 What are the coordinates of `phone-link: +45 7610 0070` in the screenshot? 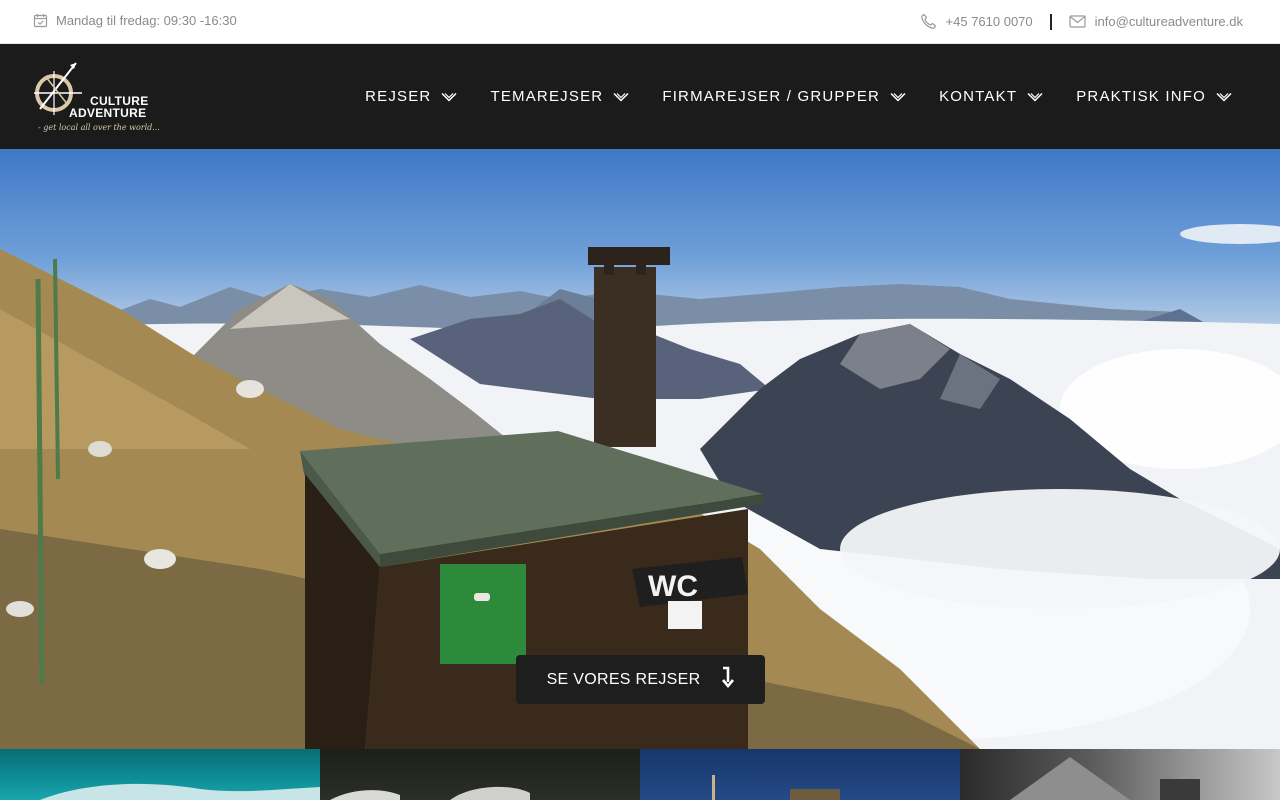 It's located at (976, 21).